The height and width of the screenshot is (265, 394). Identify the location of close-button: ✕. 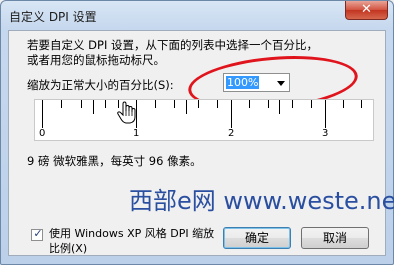
(366, 10).